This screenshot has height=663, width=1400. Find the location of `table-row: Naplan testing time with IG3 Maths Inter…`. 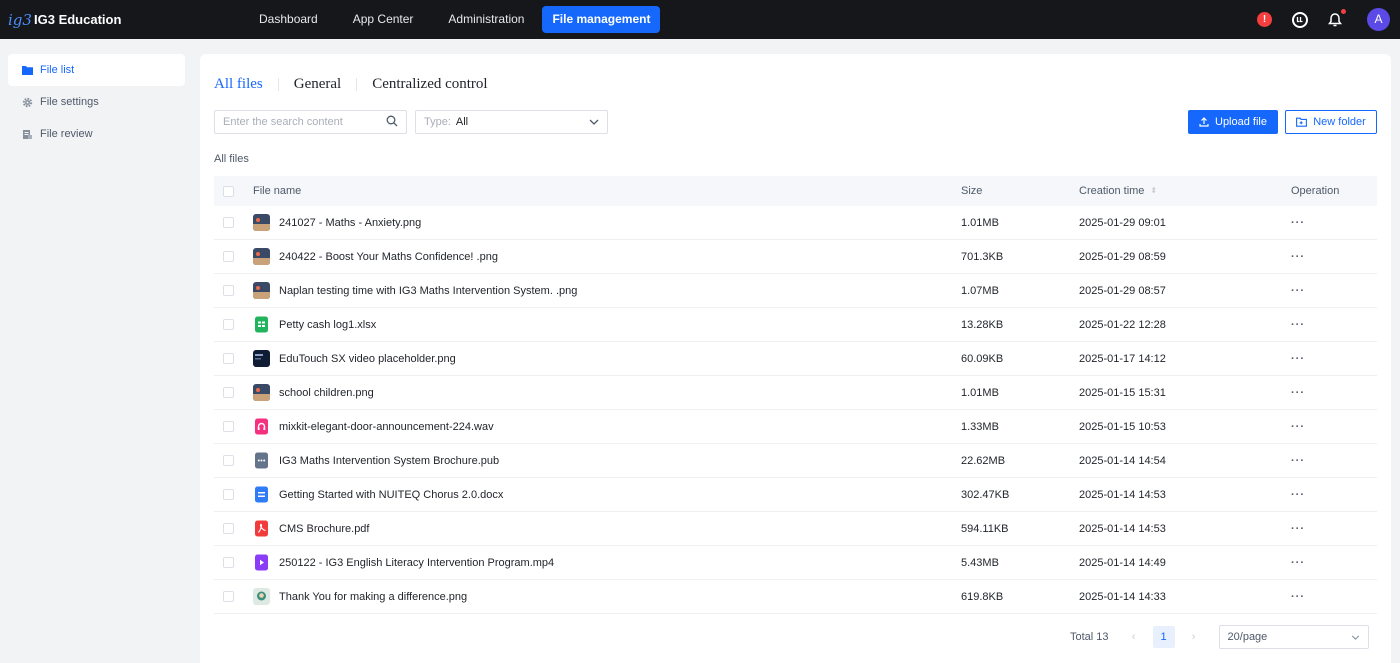

table-row: Naplan testing time with IG3 Maths Inter… is located at coordinates (795, 291).